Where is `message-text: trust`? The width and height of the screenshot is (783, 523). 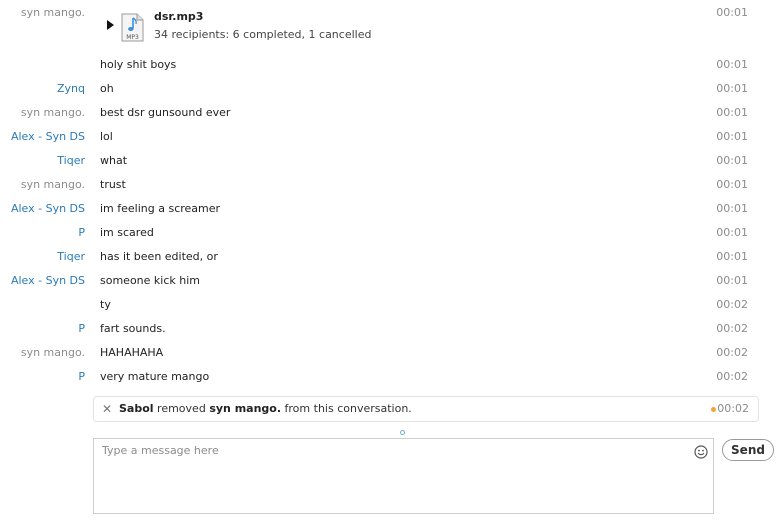 message-text: trust is located at coordinates (113, 184).